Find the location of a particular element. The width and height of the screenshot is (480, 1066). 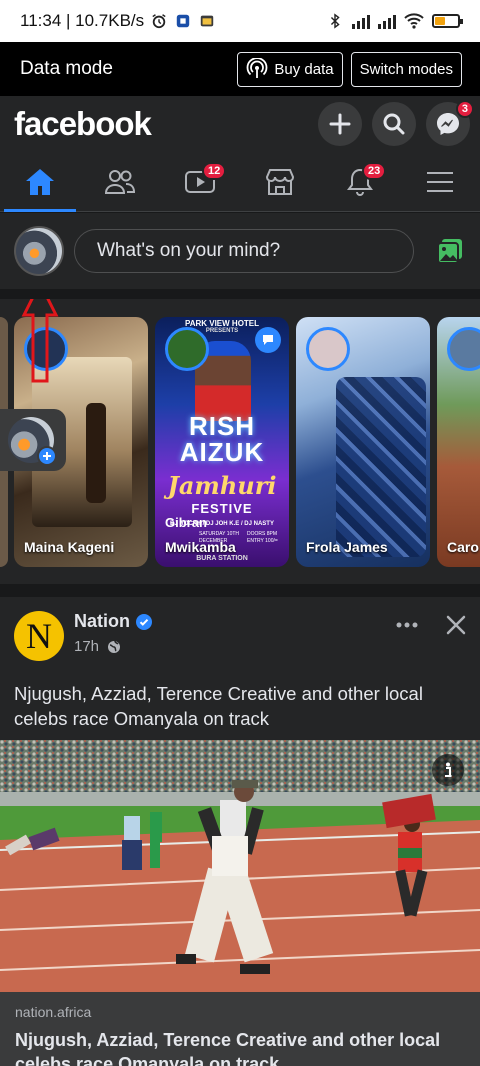

watch-badge: 12 is located at coordinates (214, 171).